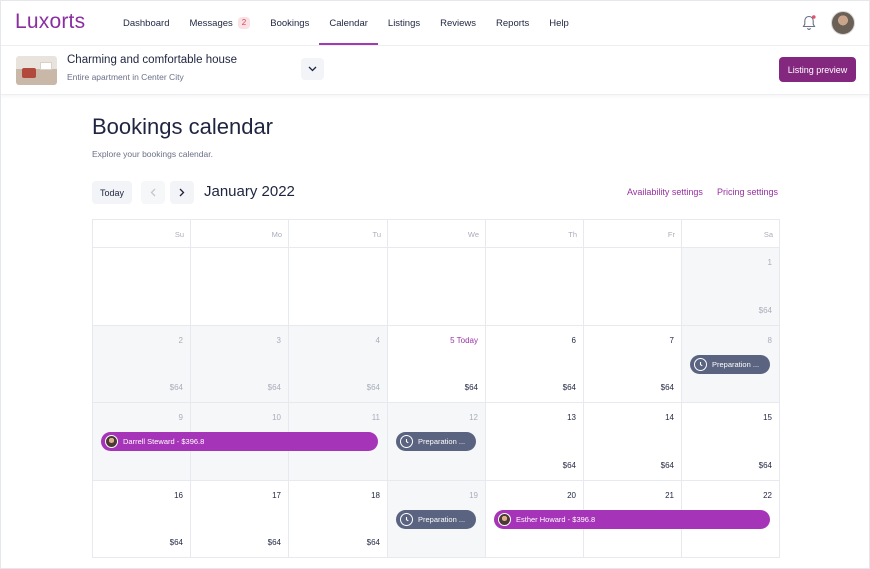 Image resolution: width=870 pixels, height=569 pixels. Describe the element at coordinates (50, 22) in the screenshot. I see `brand-logo: Luxorts` at that location.